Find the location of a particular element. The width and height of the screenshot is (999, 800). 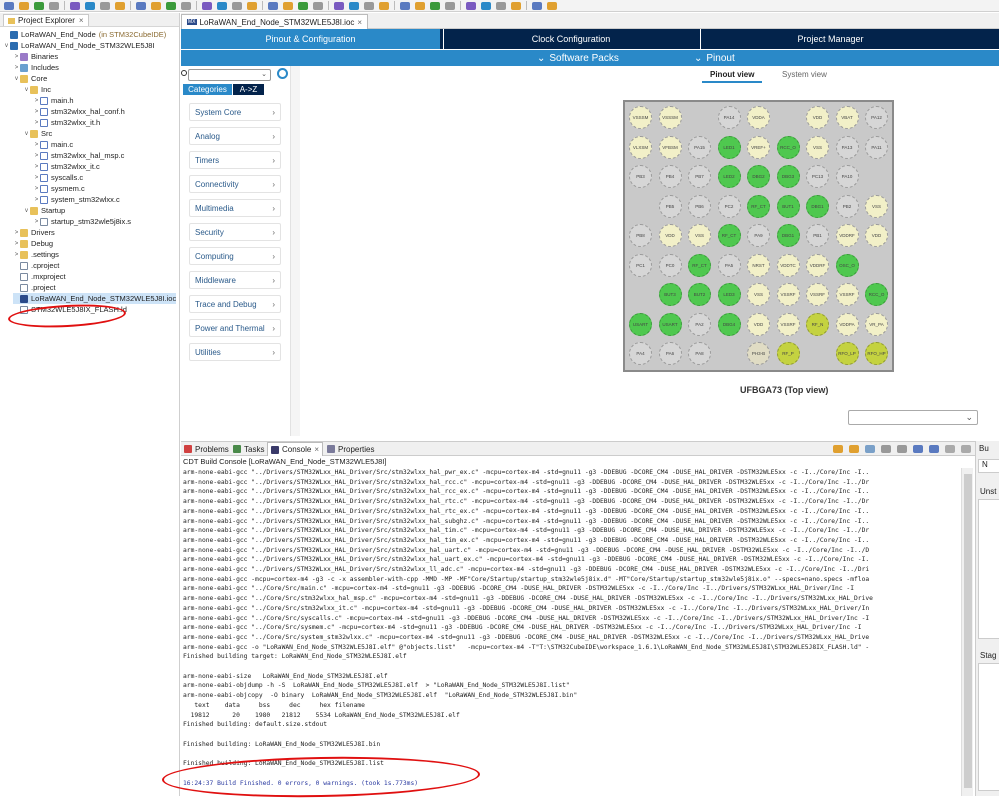

chip-pin: PA2 is located at coordinates (699, 324).